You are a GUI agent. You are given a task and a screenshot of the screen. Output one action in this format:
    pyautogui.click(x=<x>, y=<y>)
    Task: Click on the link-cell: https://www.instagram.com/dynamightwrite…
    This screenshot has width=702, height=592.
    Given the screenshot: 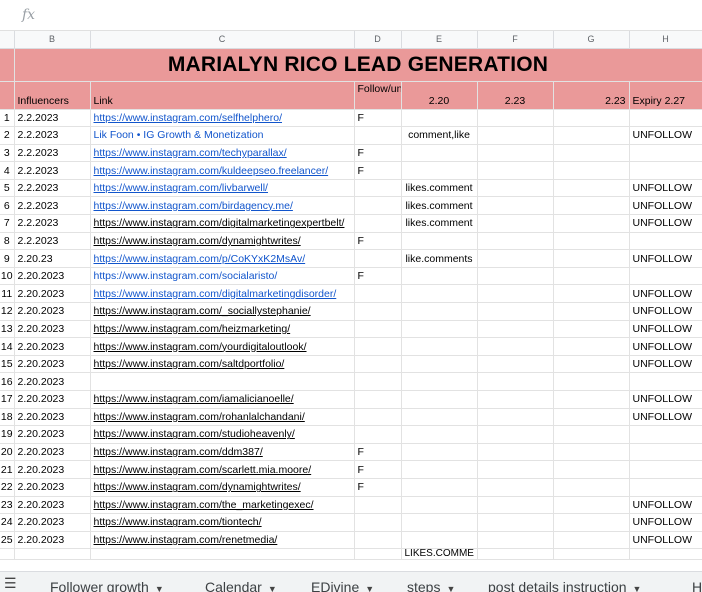 What is the action you would take?
    pyautogui.click(x=222, y=241)
    